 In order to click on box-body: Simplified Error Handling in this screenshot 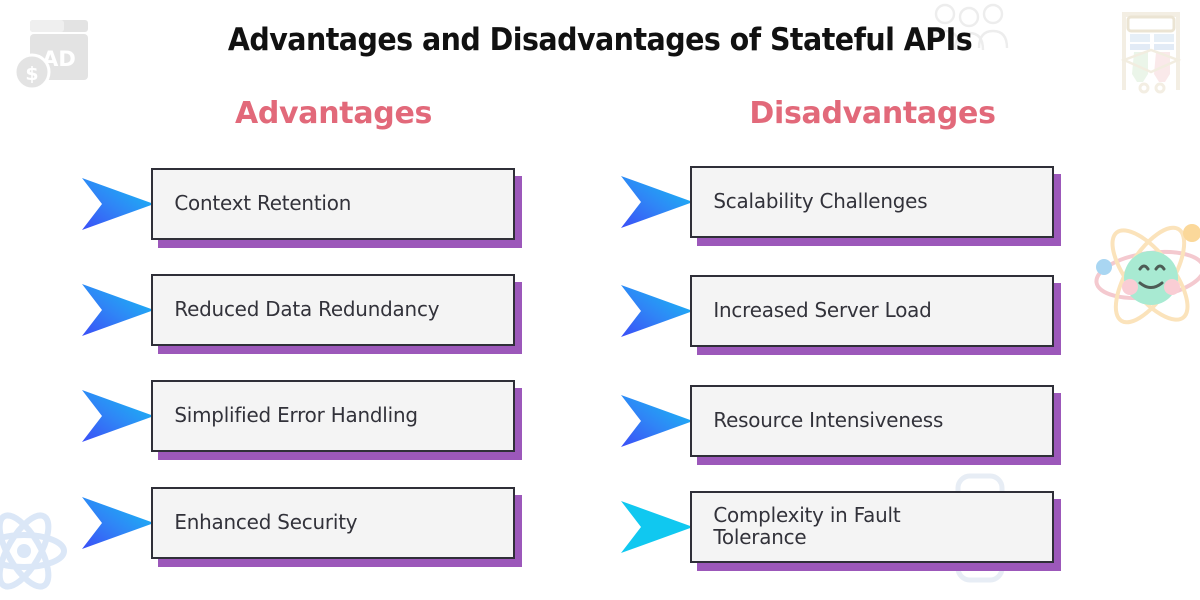, I will do `click(333, 416)`.